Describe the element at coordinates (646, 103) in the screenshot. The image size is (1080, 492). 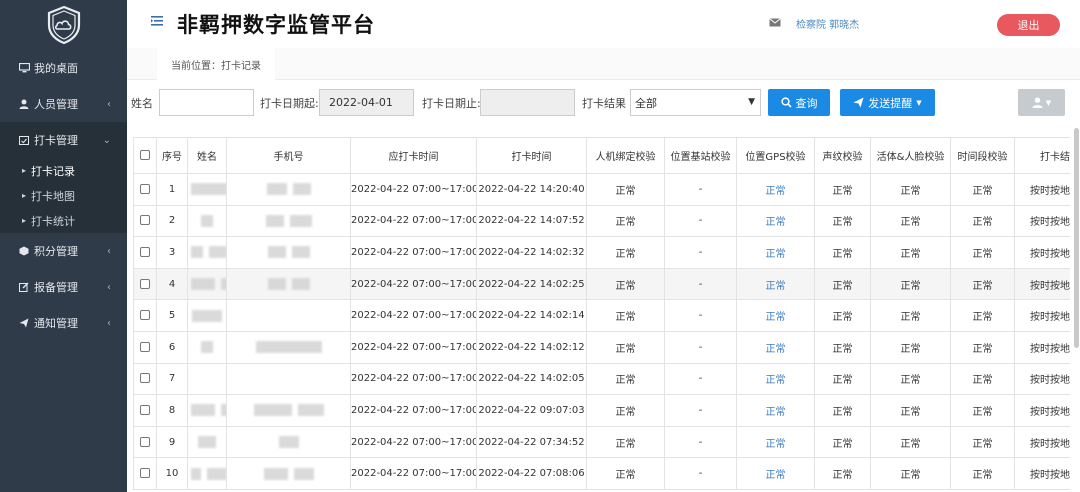
I see `result-select-value: 全部` at that location.